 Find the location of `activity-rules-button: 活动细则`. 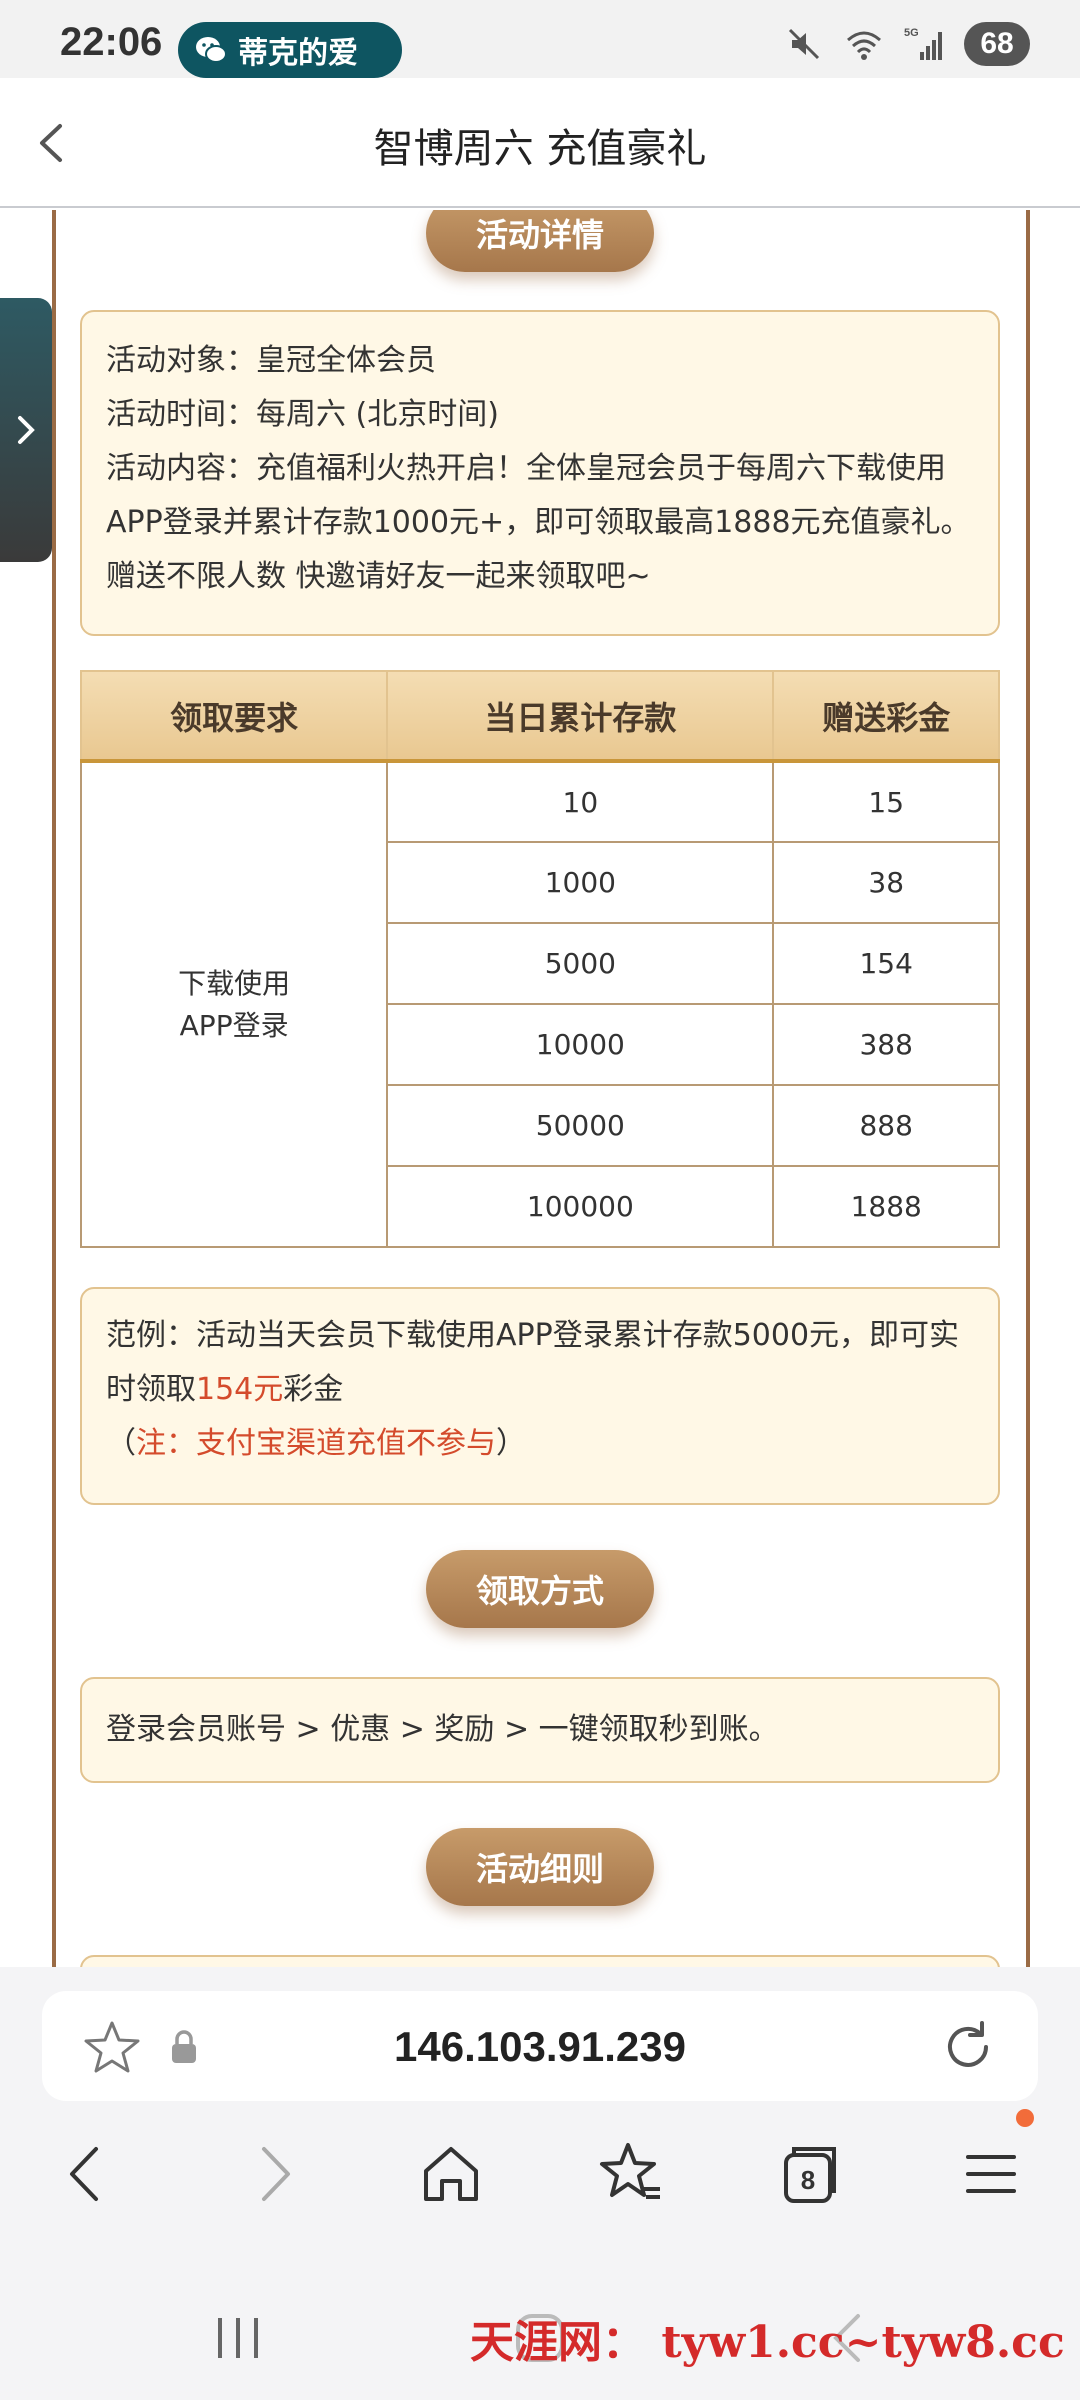

activity-rules-button: 活动细则 is located at coordinates (540, 1867).